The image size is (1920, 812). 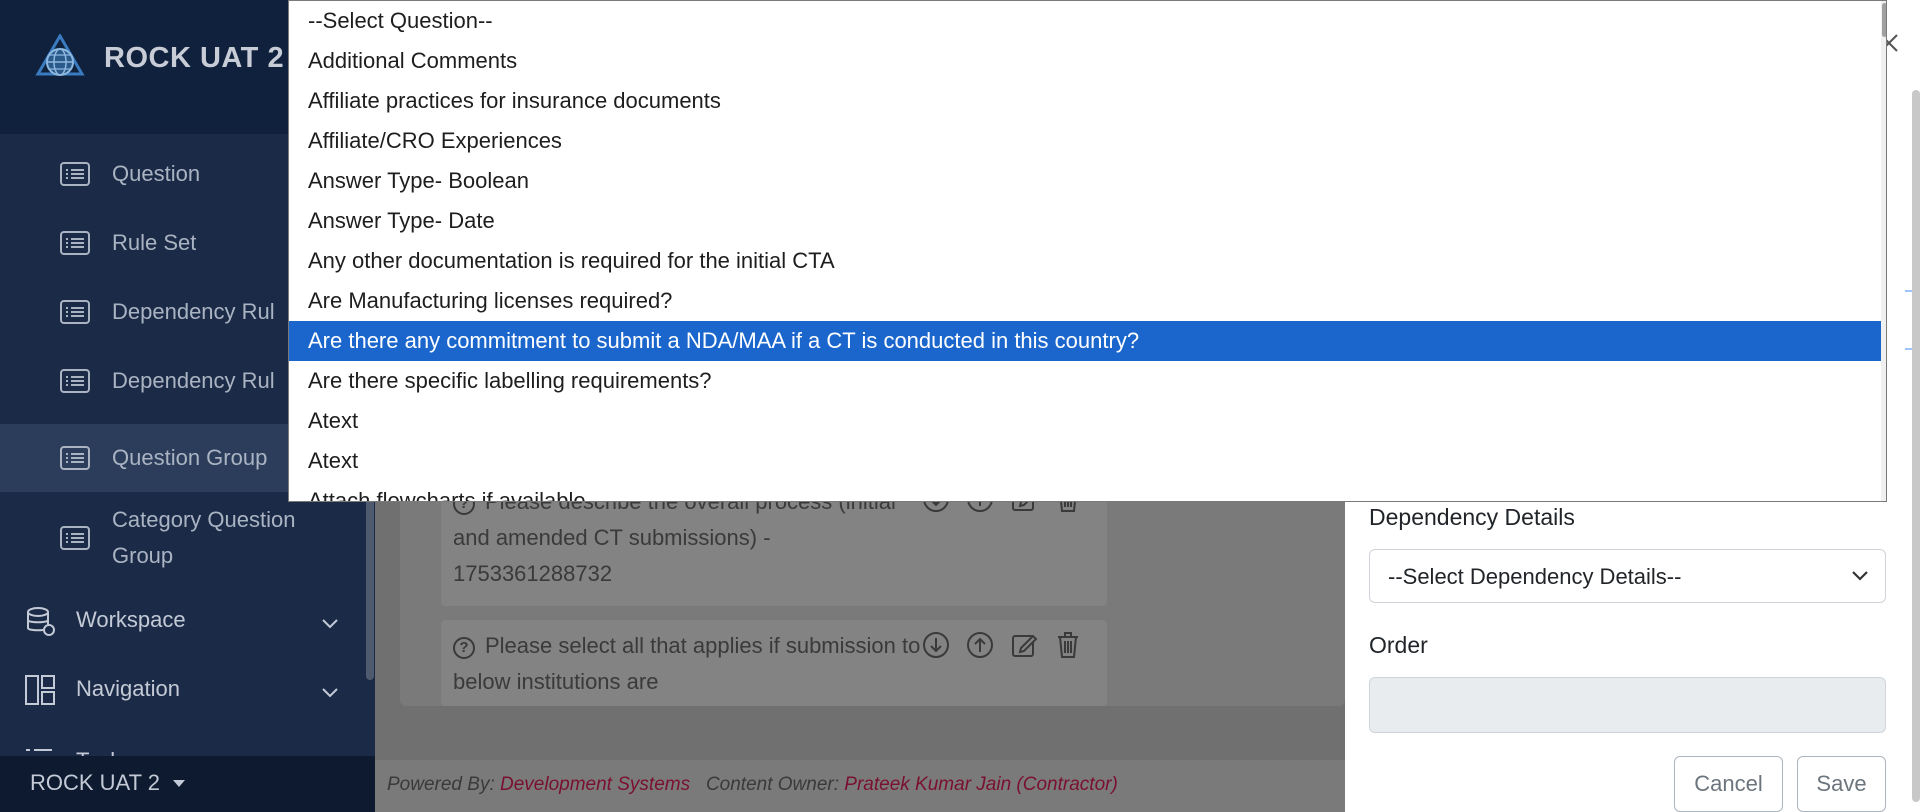 I want to click on dropdown-scrollbar-track, so click(x=1883, y=251).